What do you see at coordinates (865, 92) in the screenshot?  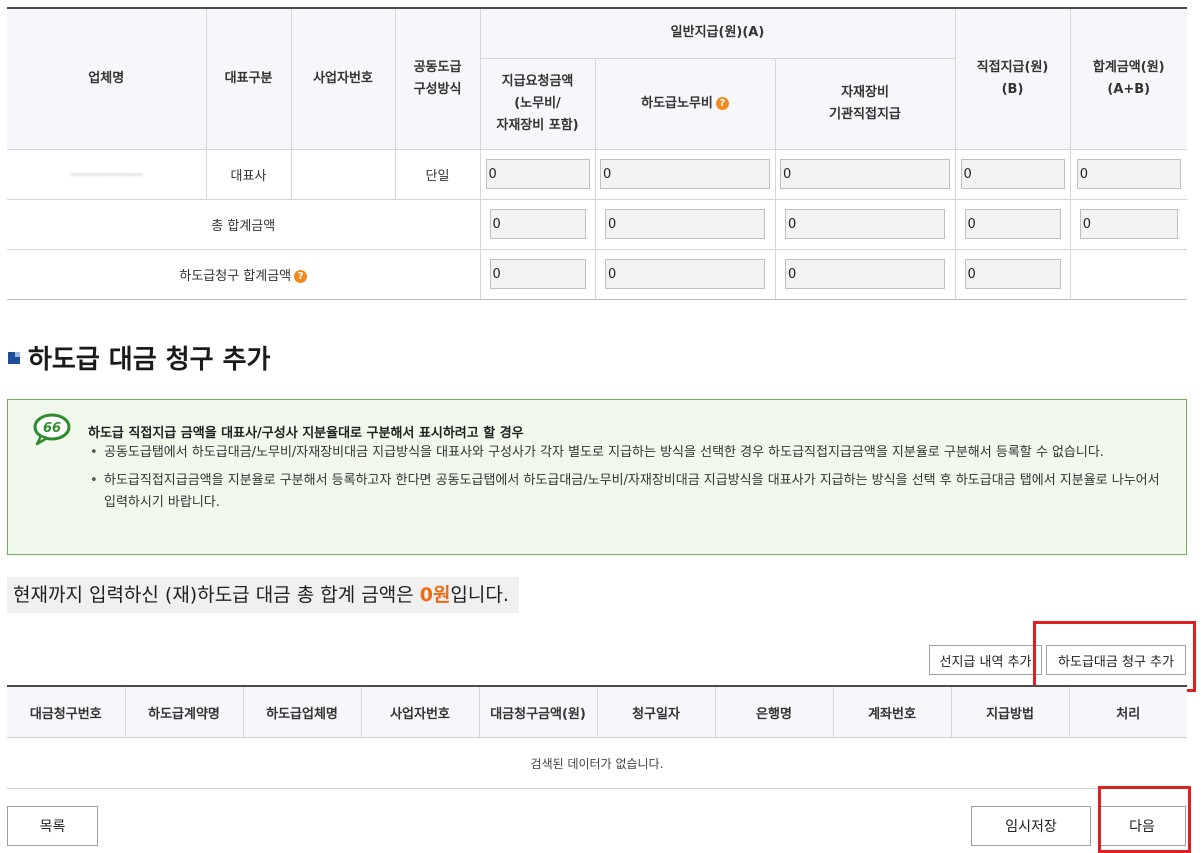 I see `header-material-line1: 자재장비` at bounding box center [865, 92].